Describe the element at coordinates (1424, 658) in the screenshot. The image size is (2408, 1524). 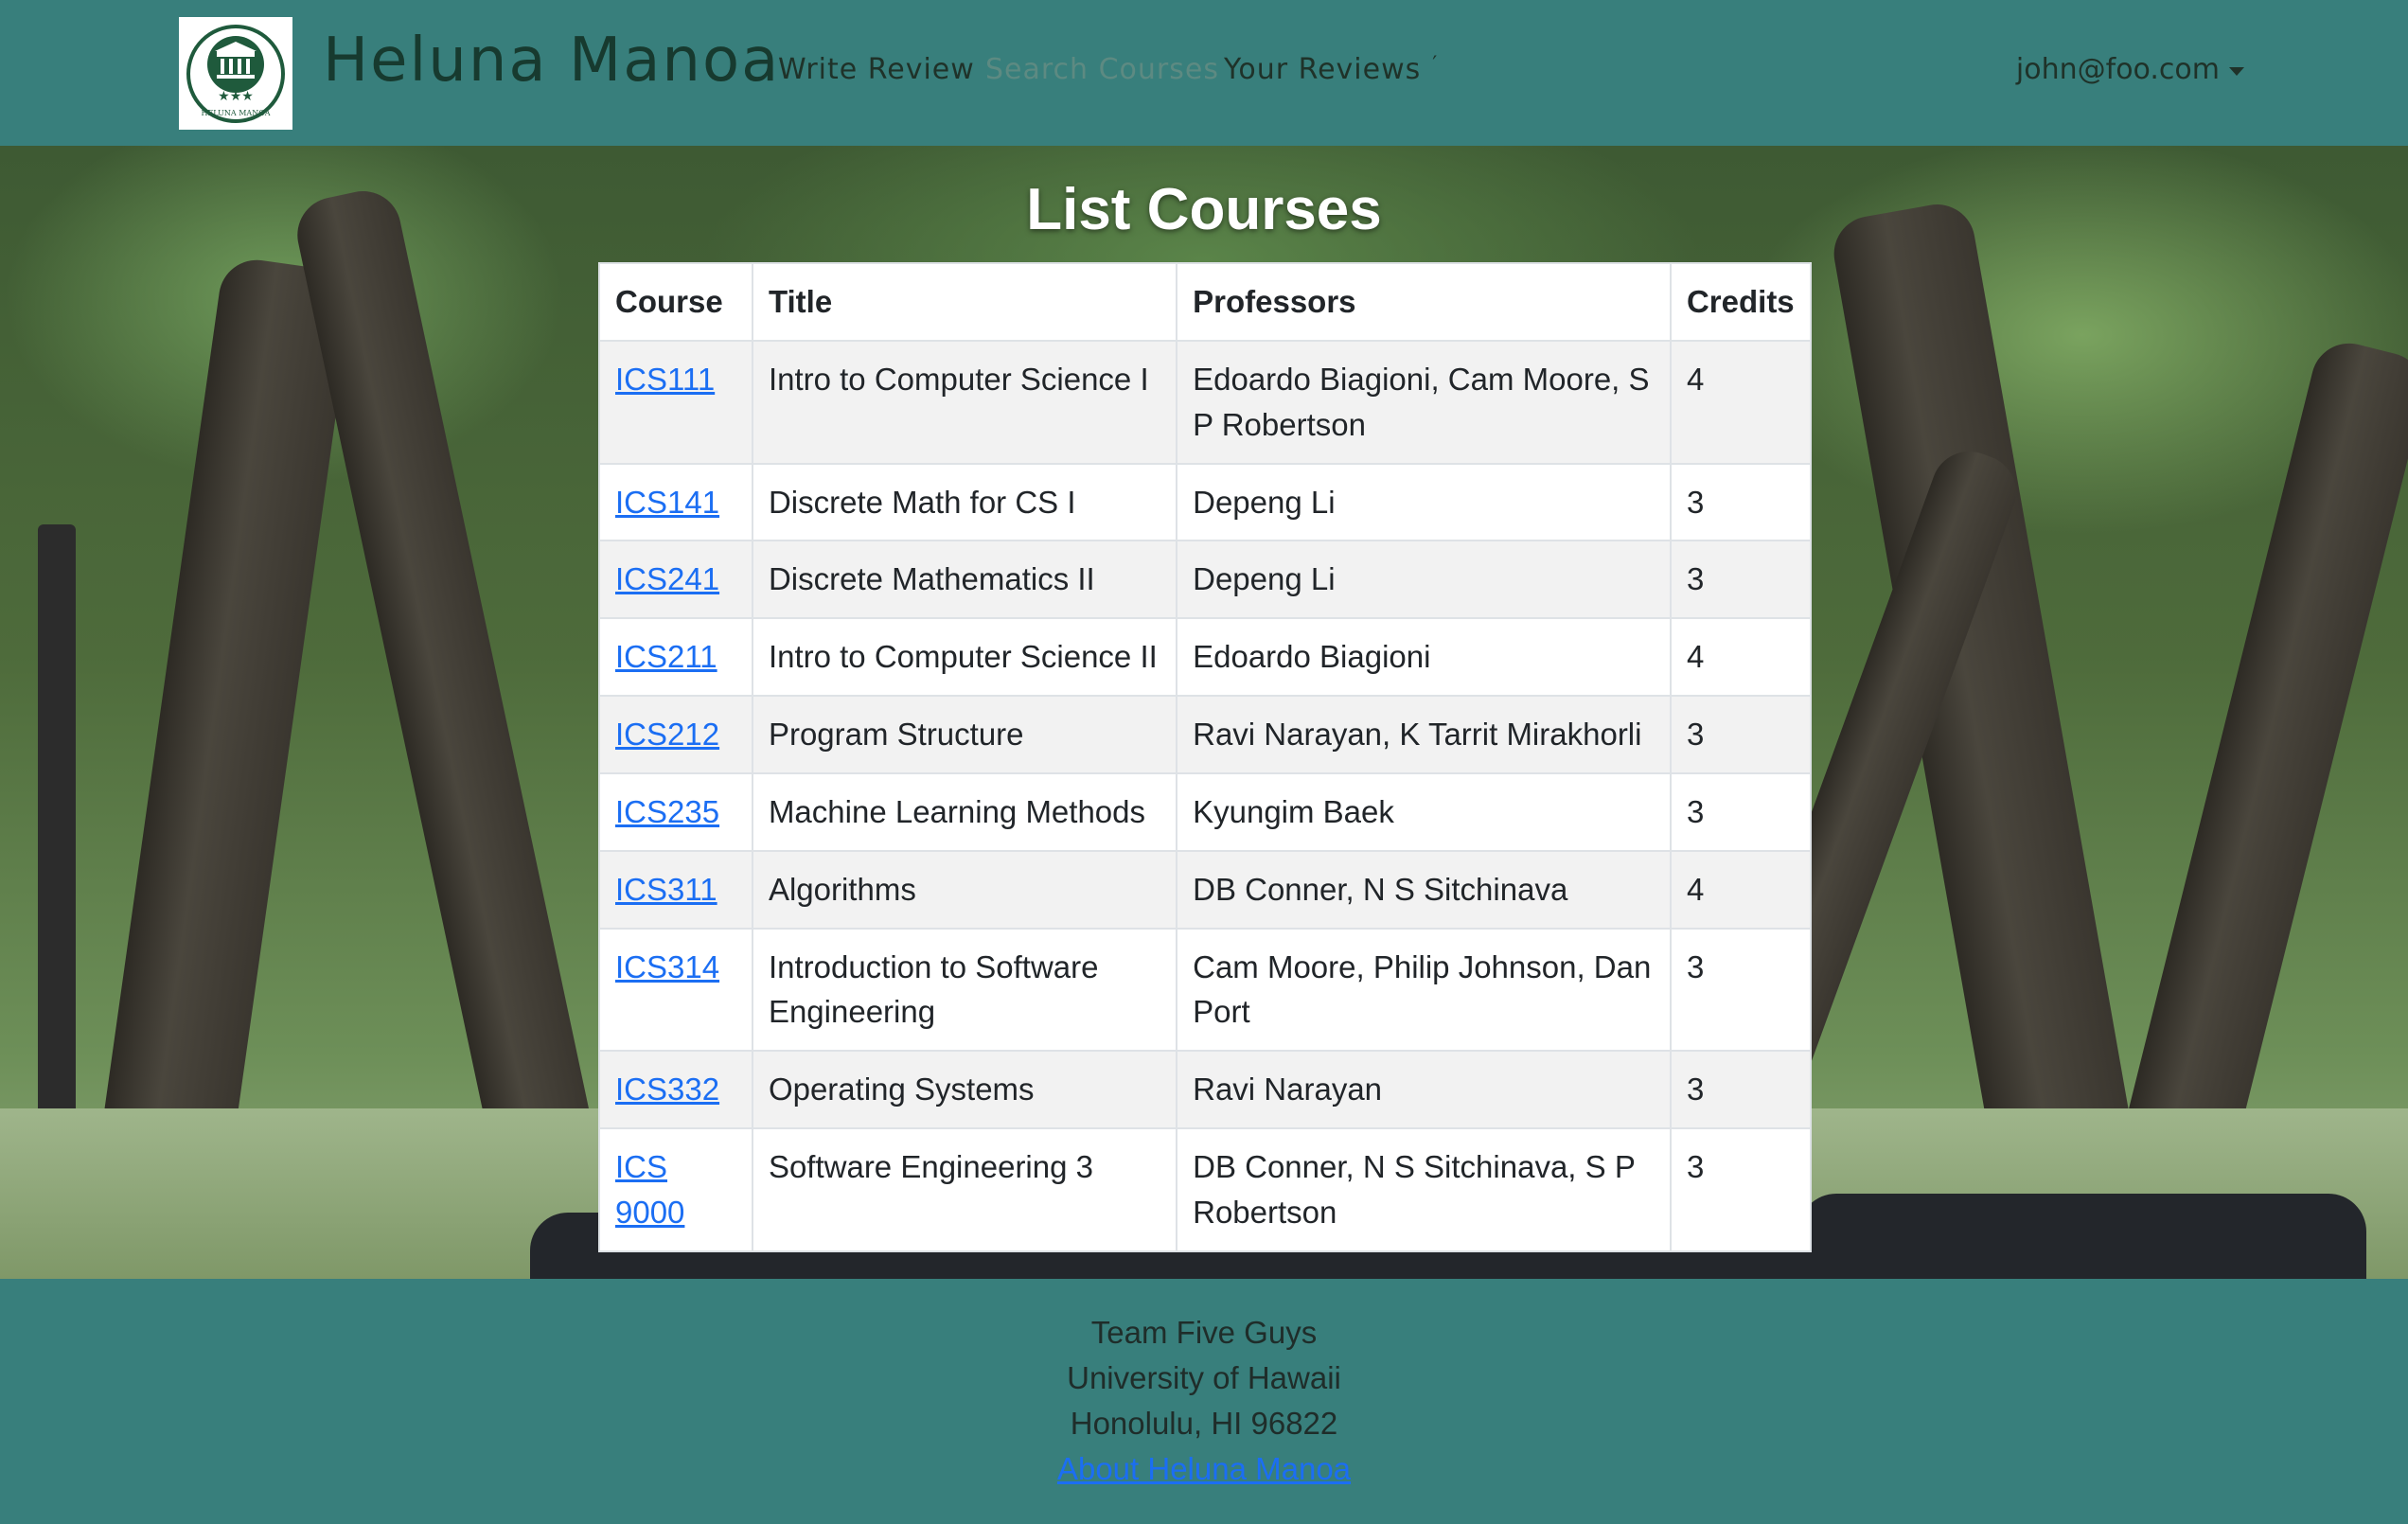
I see `professors-cell: Edoardo Biagioni` at that location.